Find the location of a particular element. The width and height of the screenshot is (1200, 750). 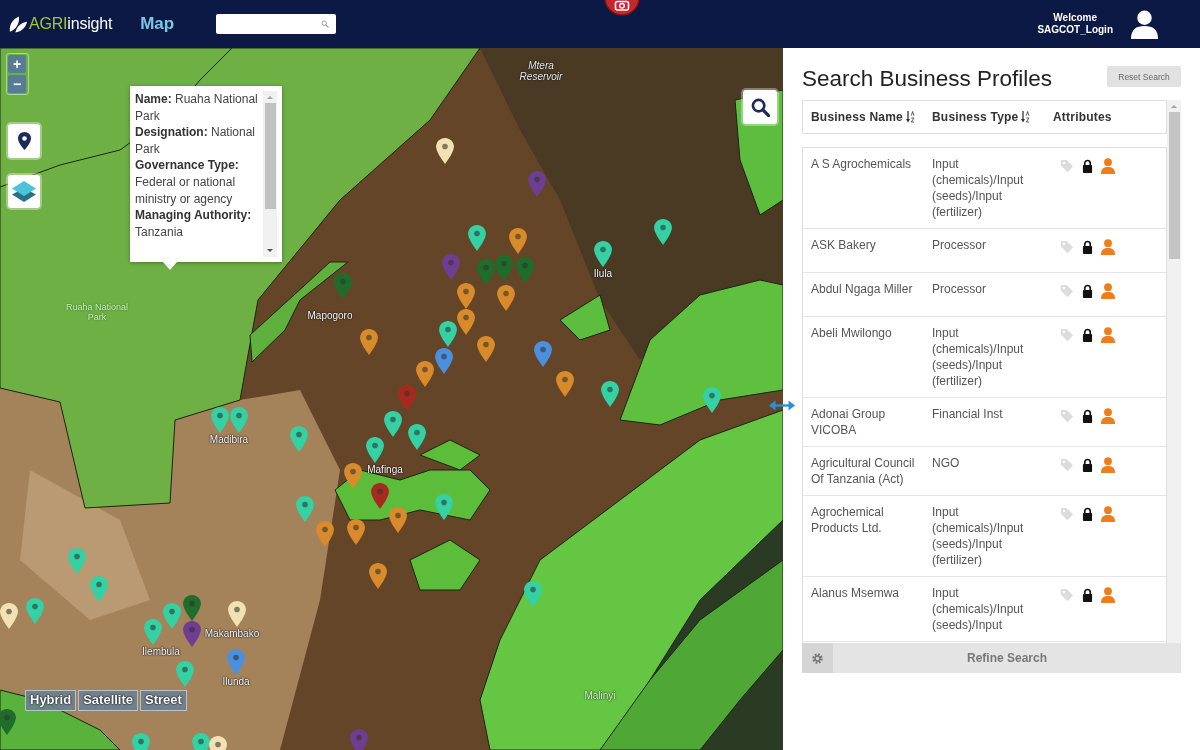

camera-icon is located at coordinates (622, 8).